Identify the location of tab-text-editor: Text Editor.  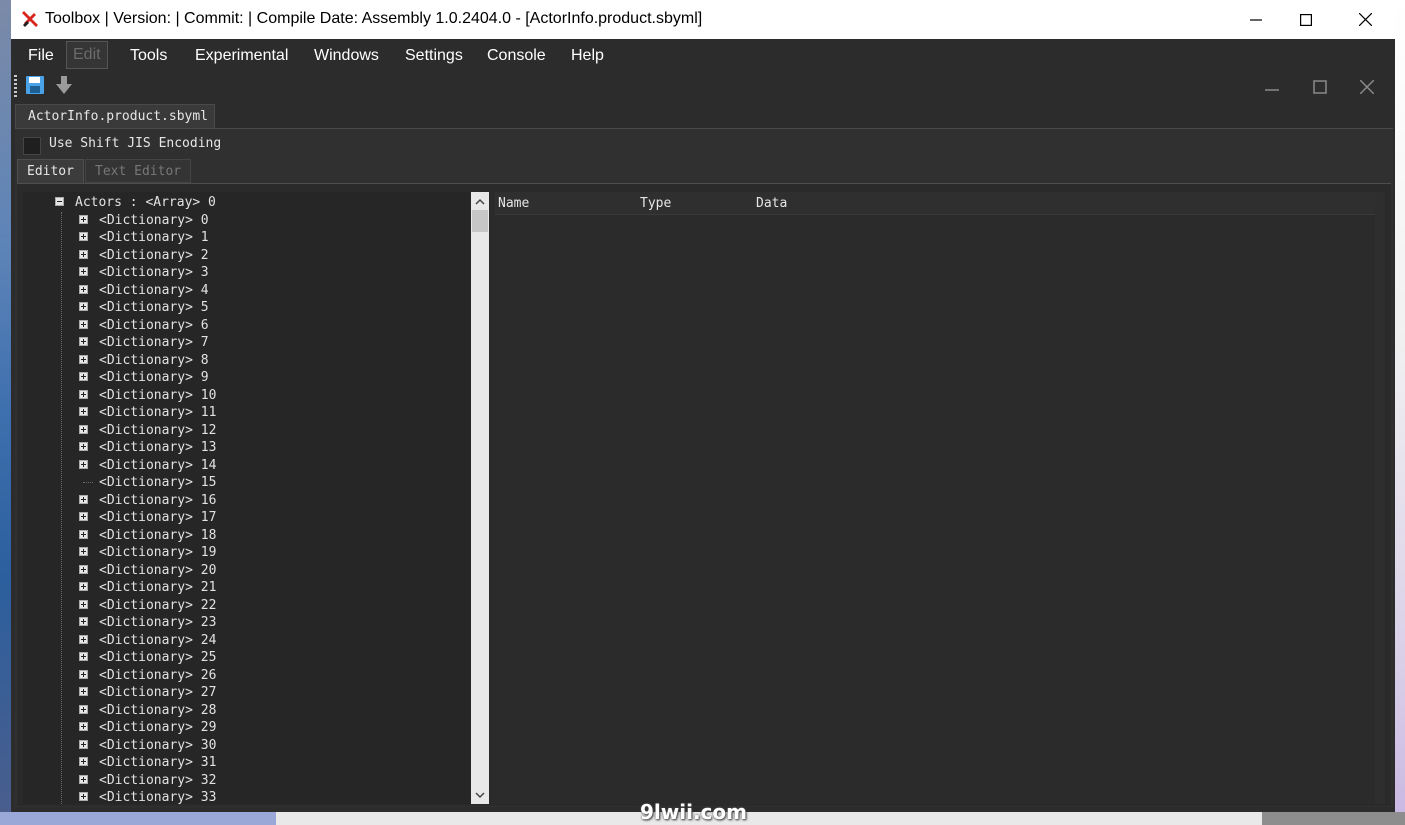
(138, 171).